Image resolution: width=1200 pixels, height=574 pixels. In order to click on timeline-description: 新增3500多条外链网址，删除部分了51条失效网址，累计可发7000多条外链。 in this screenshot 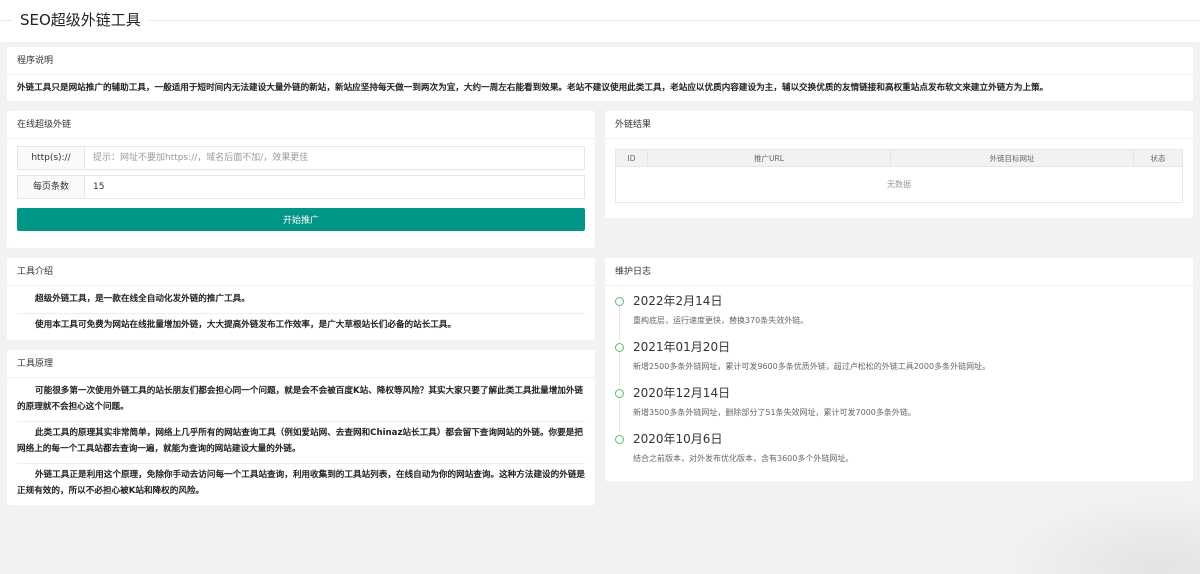, I will do `click(774, 412)`.